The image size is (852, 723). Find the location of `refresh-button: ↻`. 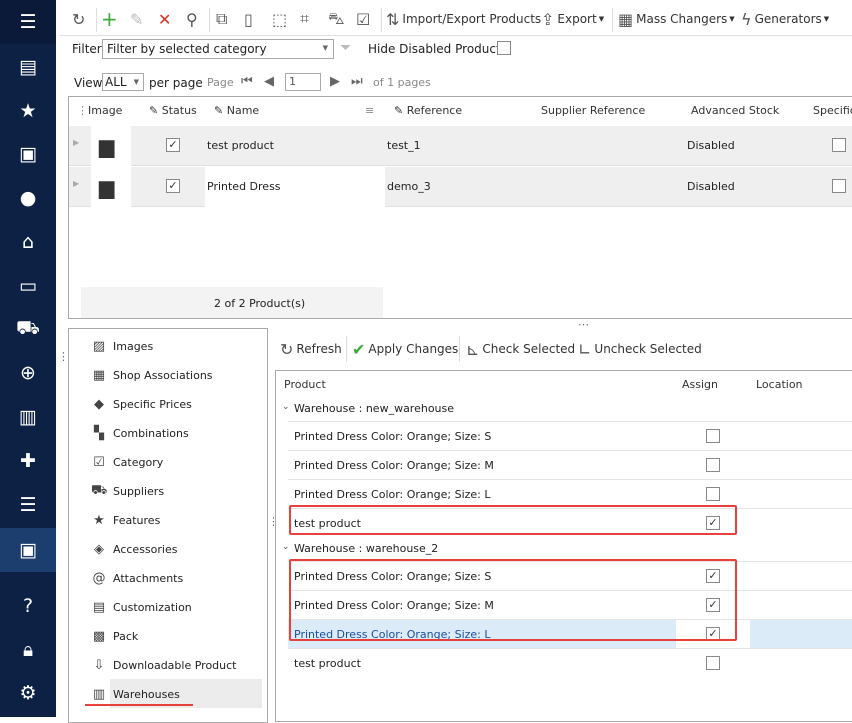

refresh-button: ↻ is located at coordinates (80, 19).